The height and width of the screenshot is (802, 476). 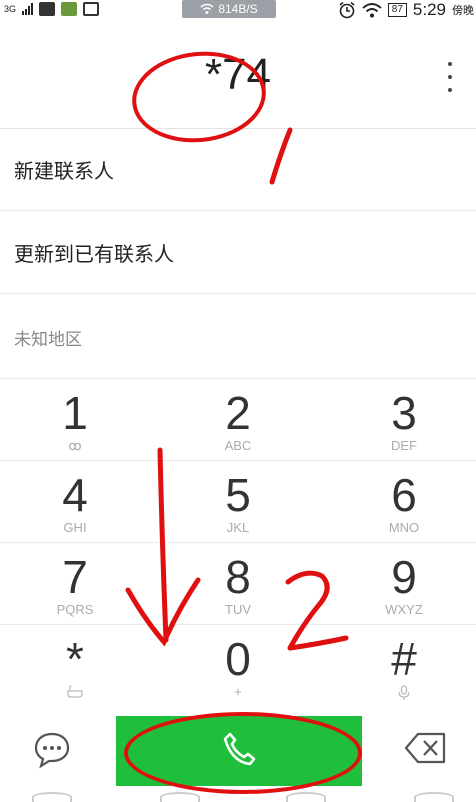 I want to click on alarm-icon, so click(x=347, y=10).